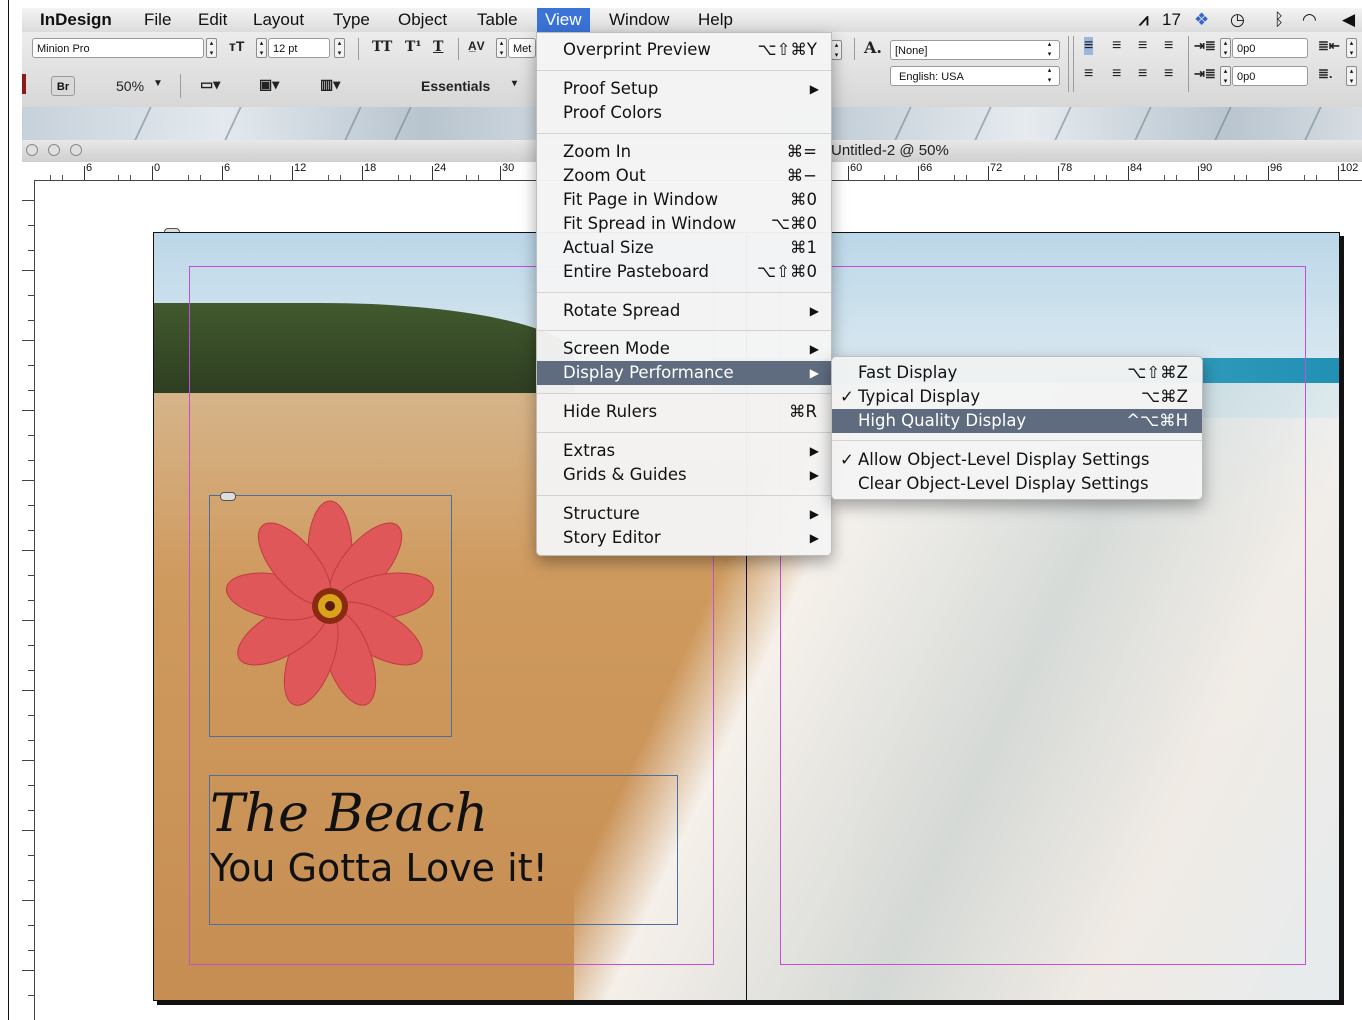 The width and height of the screenshot is (1362, 1020). What do you see at coordinates (1279, 20) in the screenshot?
I see `bluetooth-icon: ᛒ` at bounding box center [1279, 20].